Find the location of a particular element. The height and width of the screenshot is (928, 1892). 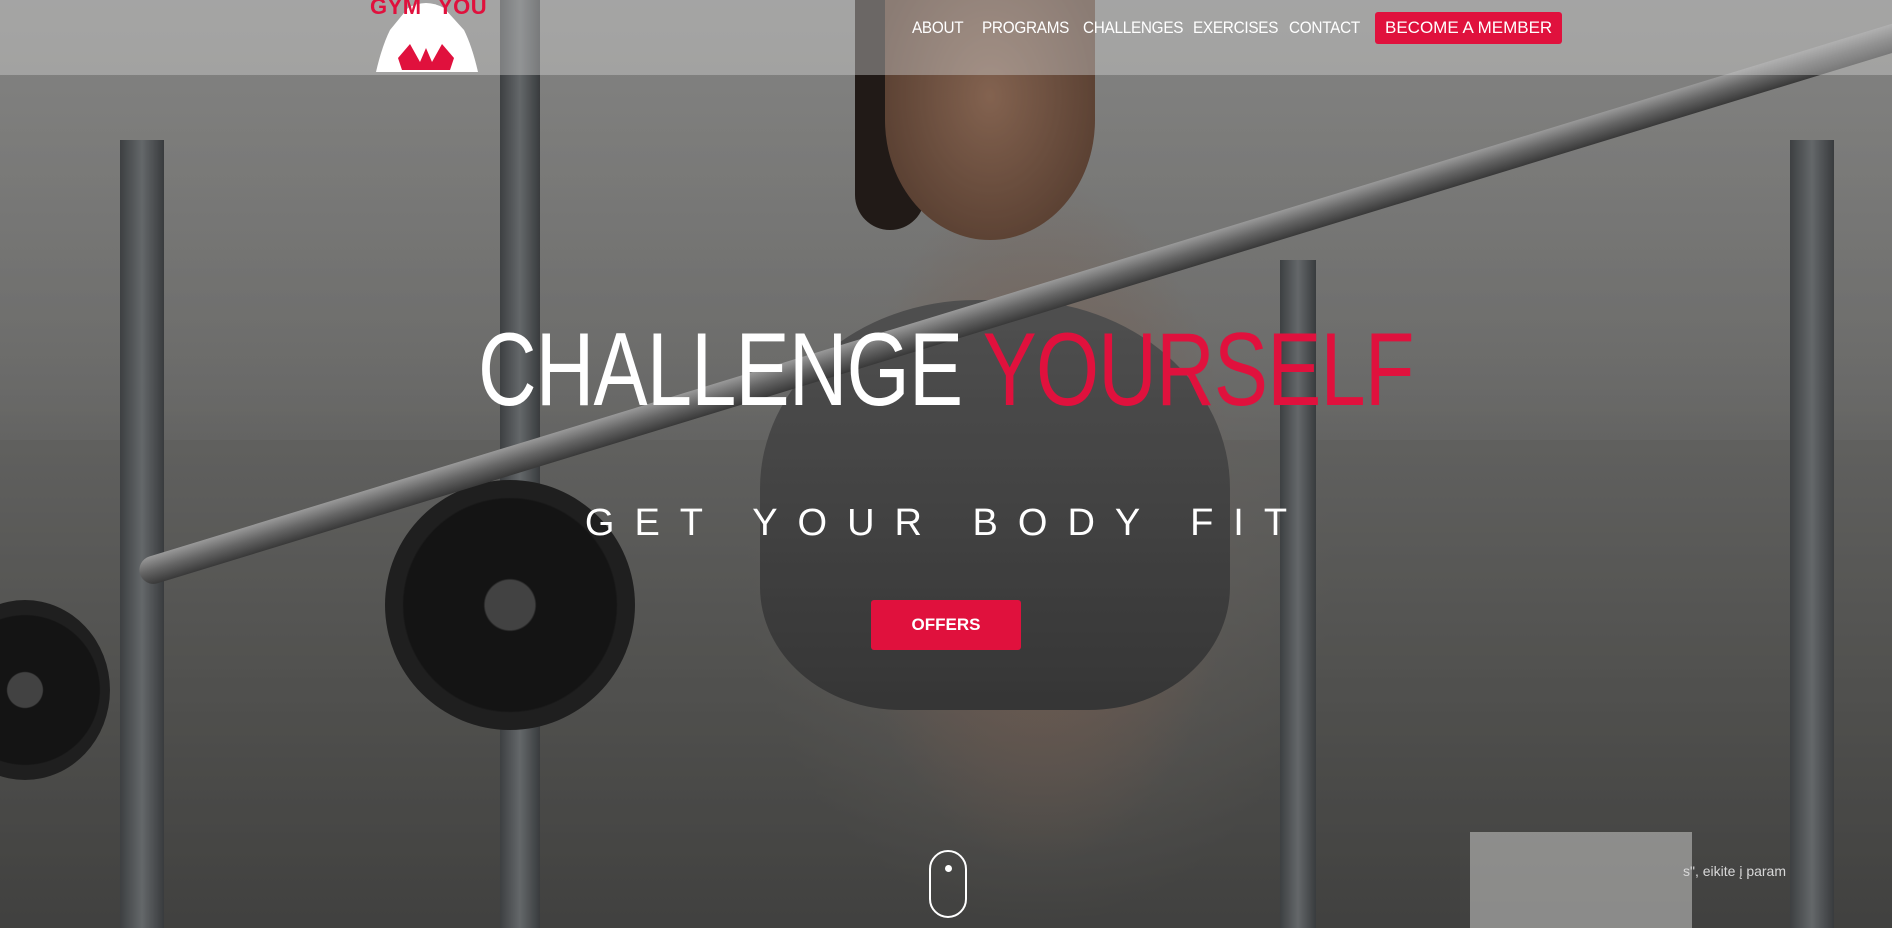

offers-button: OFFERS is located at coordinates (946, 625).